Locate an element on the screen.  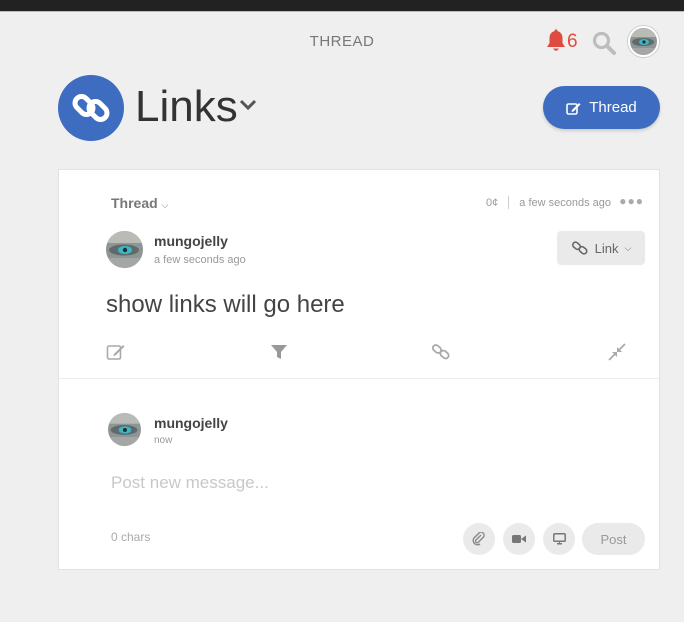
filter-icon is located at coordinates (279, 352).